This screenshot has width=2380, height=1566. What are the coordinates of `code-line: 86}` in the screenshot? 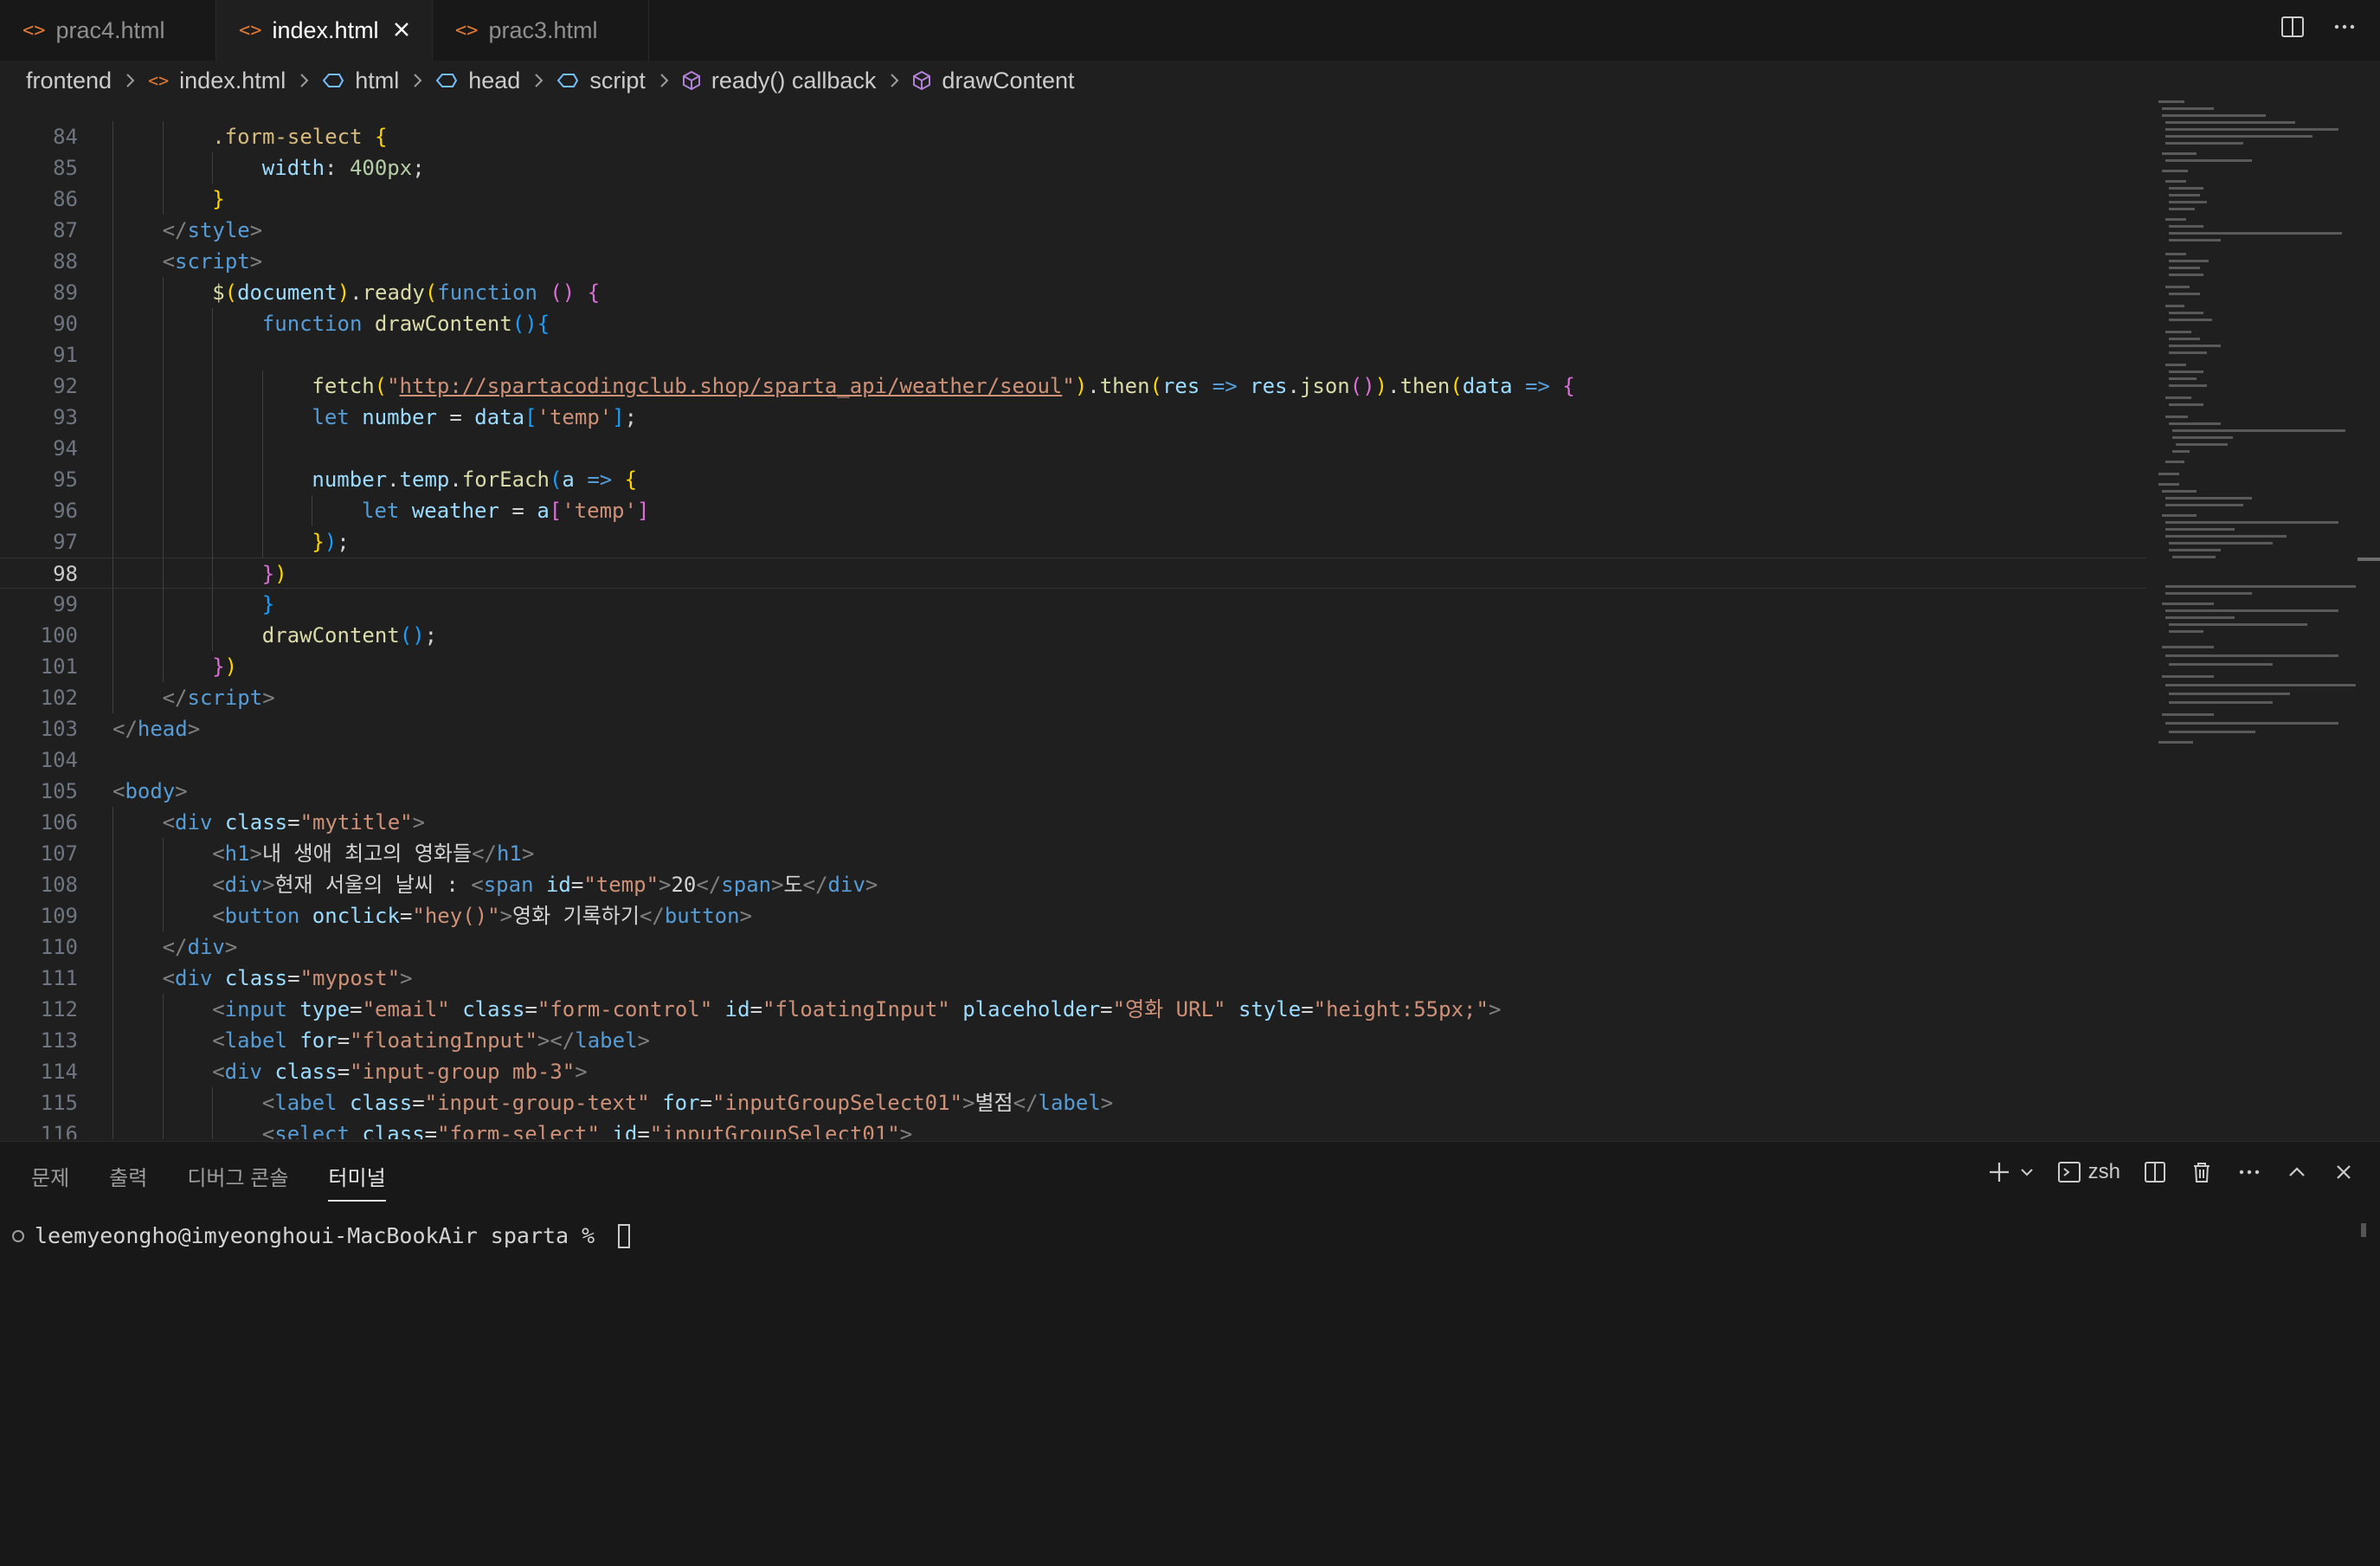 It's located at (1073, 199).